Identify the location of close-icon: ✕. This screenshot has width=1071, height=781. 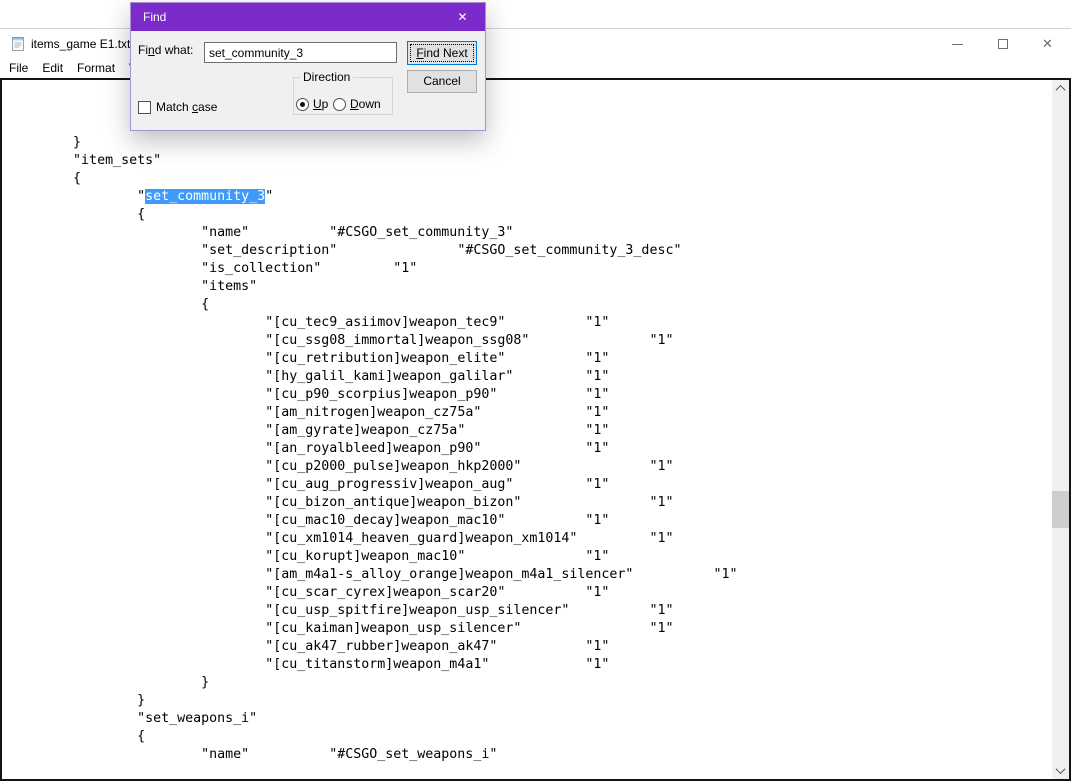
(1047, 44).